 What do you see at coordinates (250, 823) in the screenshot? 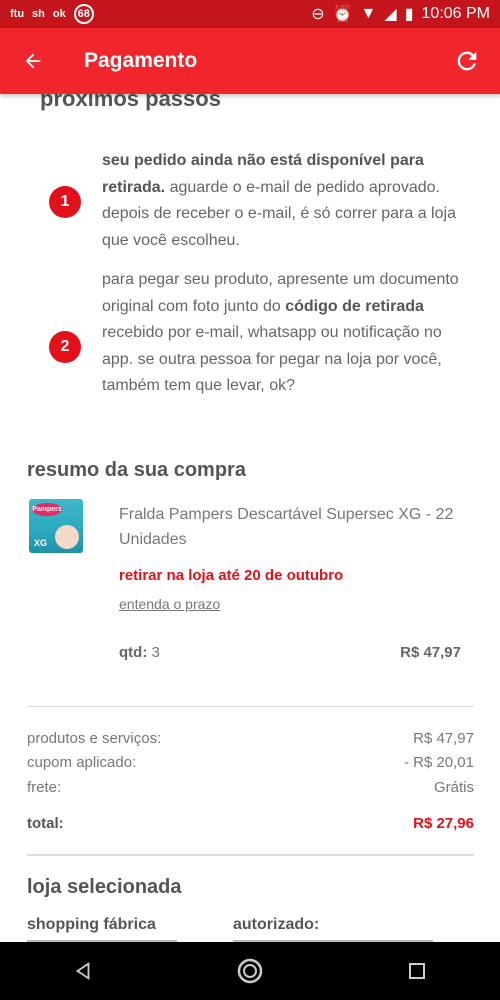
I see `total-row: total: R$ 27,96` at bounding box center [250, 823].